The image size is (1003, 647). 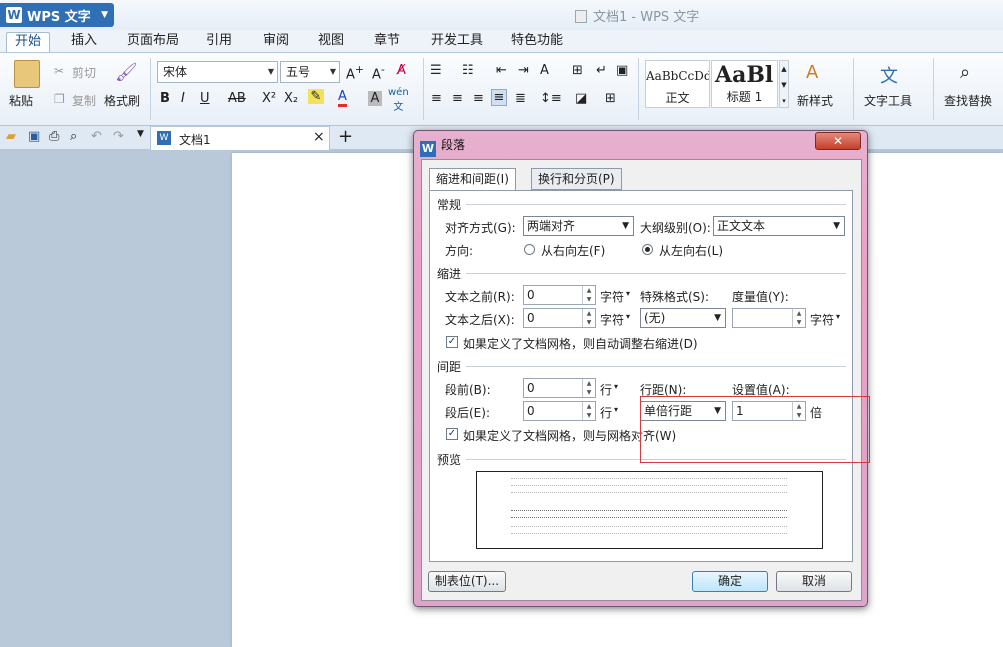 What do you see at coordinates (838, 141) in the screenshot?
I see `close-button: ✕` at bounding box center [838, 141].